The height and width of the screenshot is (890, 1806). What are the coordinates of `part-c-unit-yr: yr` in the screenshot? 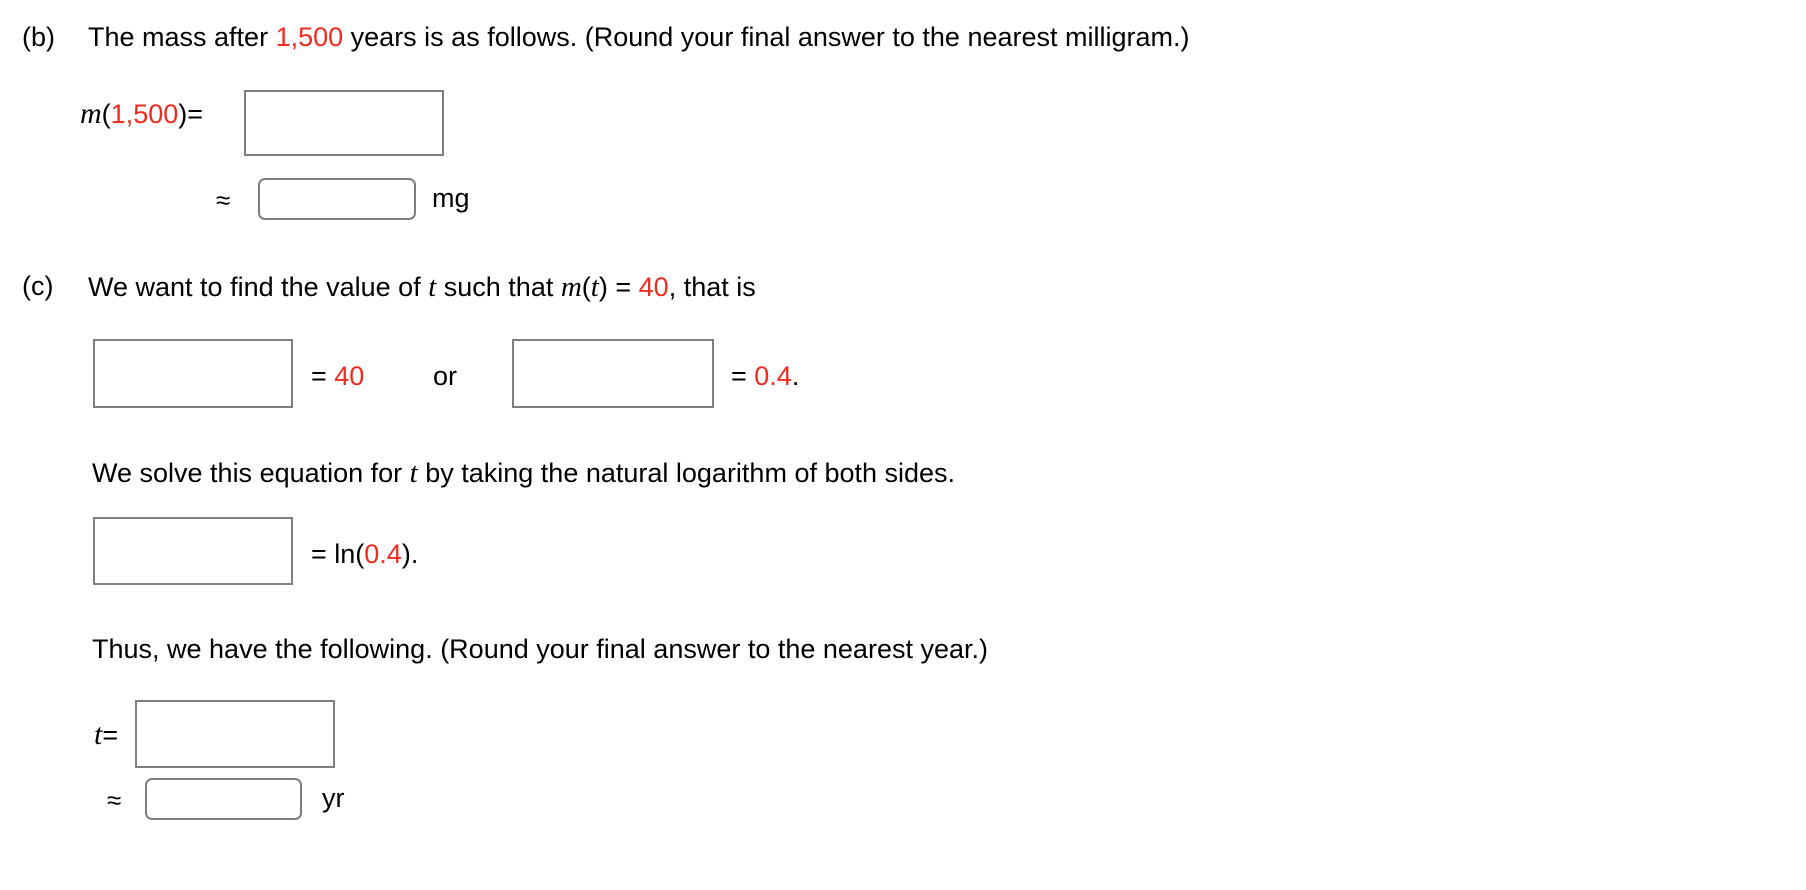 It's located at (333, 798).